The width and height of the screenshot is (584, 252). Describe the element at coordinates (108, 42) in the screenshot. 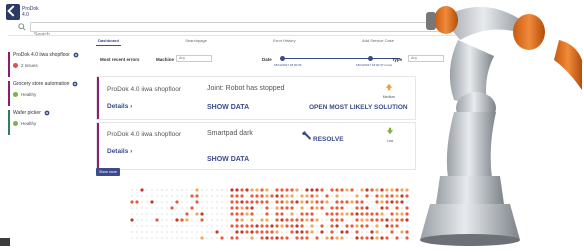

I see `tab-dashboard: Dashboard` at that location.